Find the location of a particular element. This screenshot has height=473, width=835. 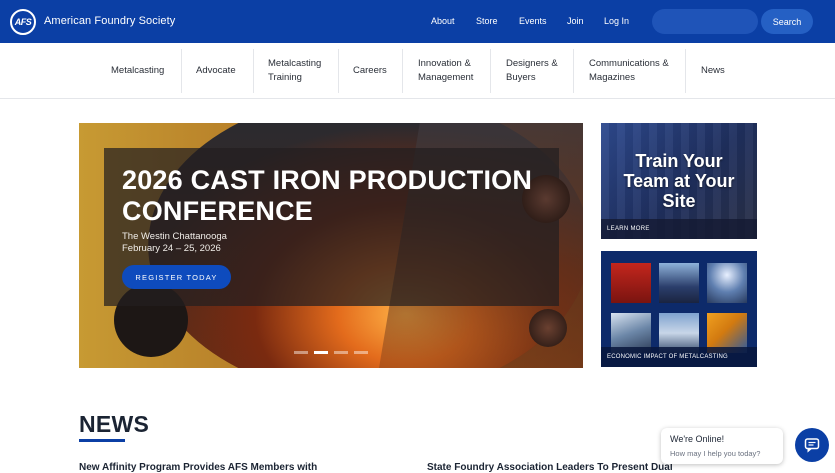

nav-item-metalcasting-training: Metalcasting Training is located at coordinates (299, 71).